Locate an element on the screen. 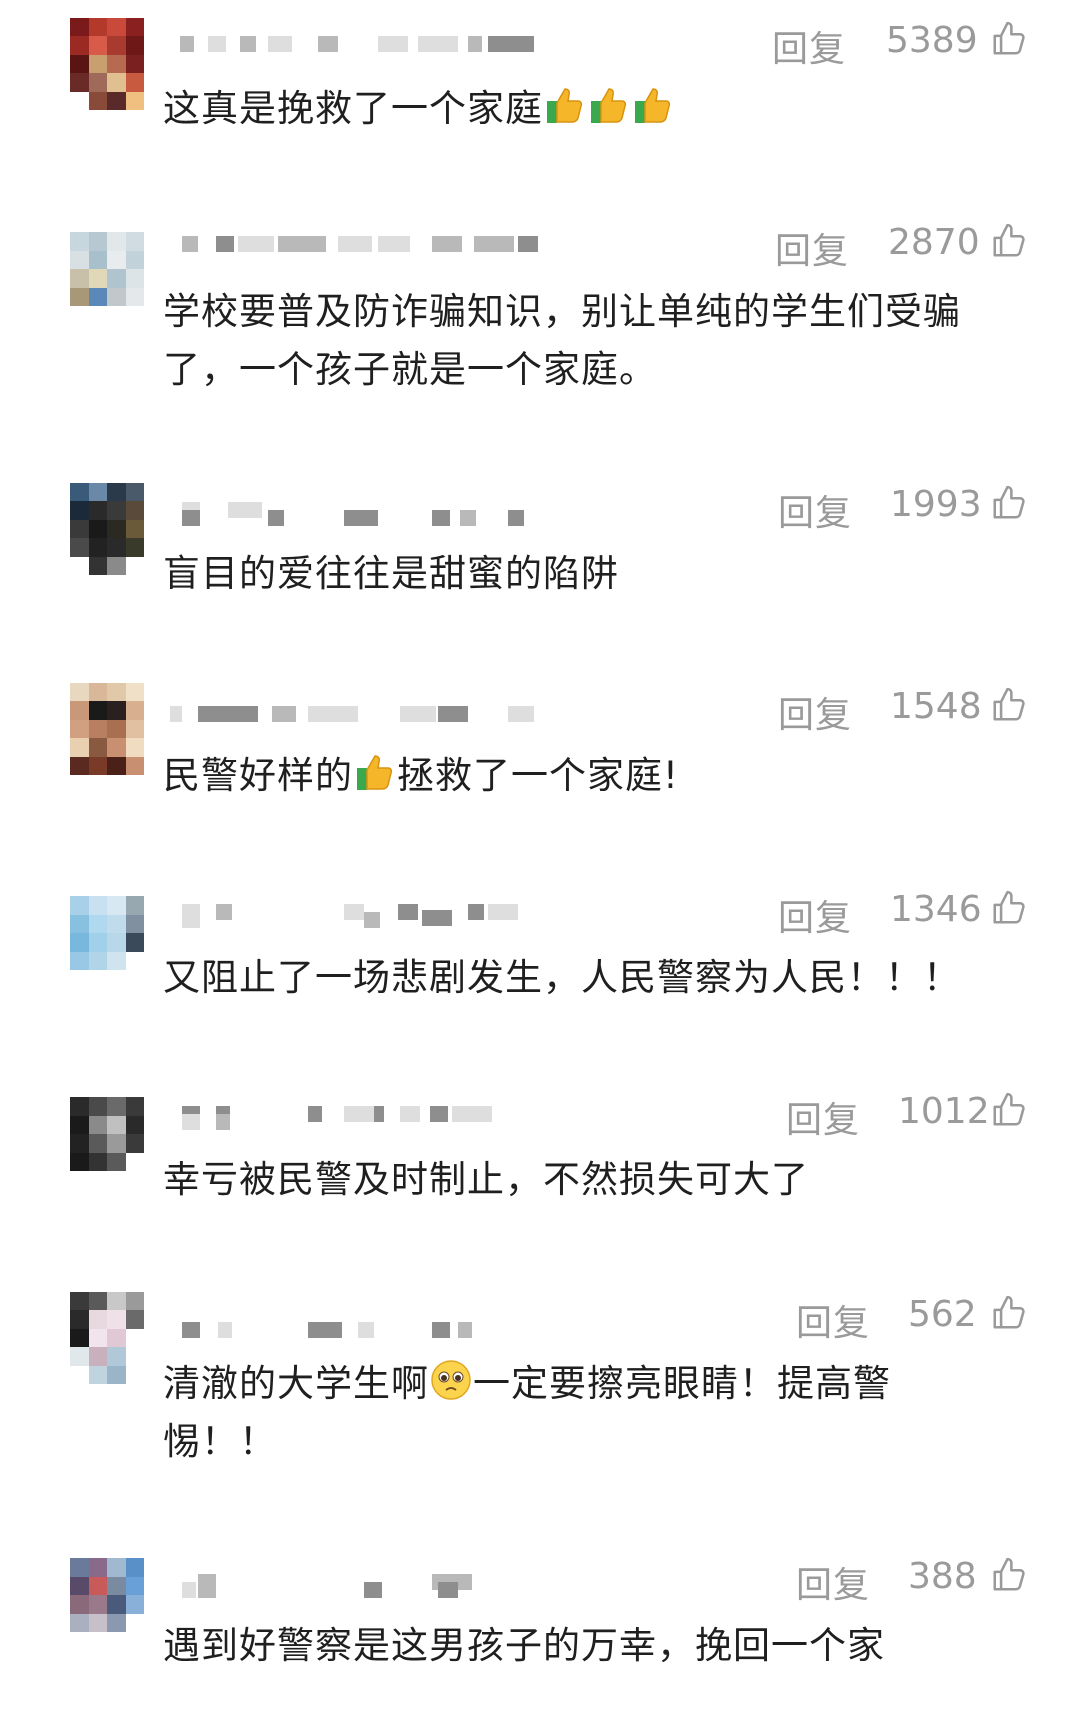 The height and width of the screenshot is (1732, 1080). like-count: 1548 is located at coordinates (936, 706).